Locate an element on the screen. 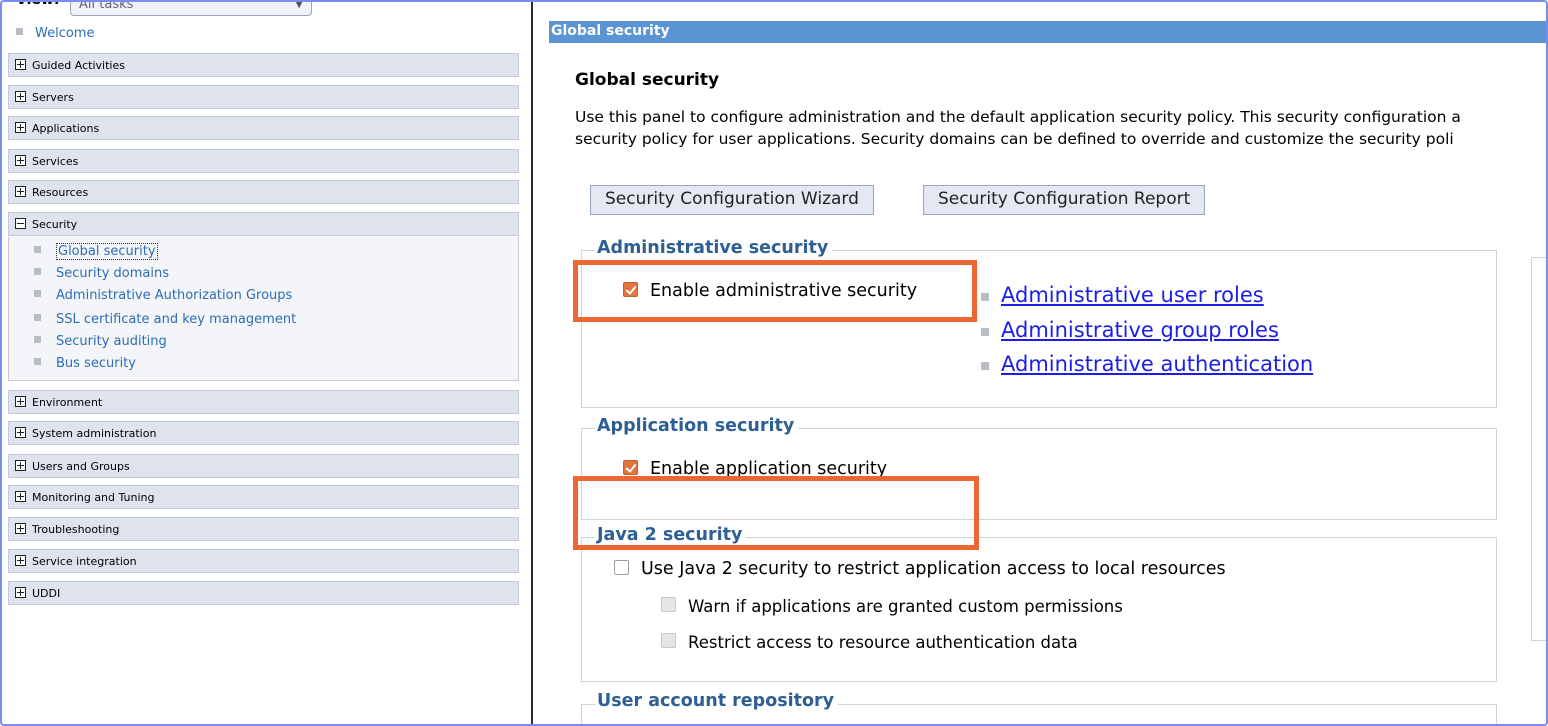  sidebar-item-label: Administrative Authorization Groups is located at coordinates (174, 295).